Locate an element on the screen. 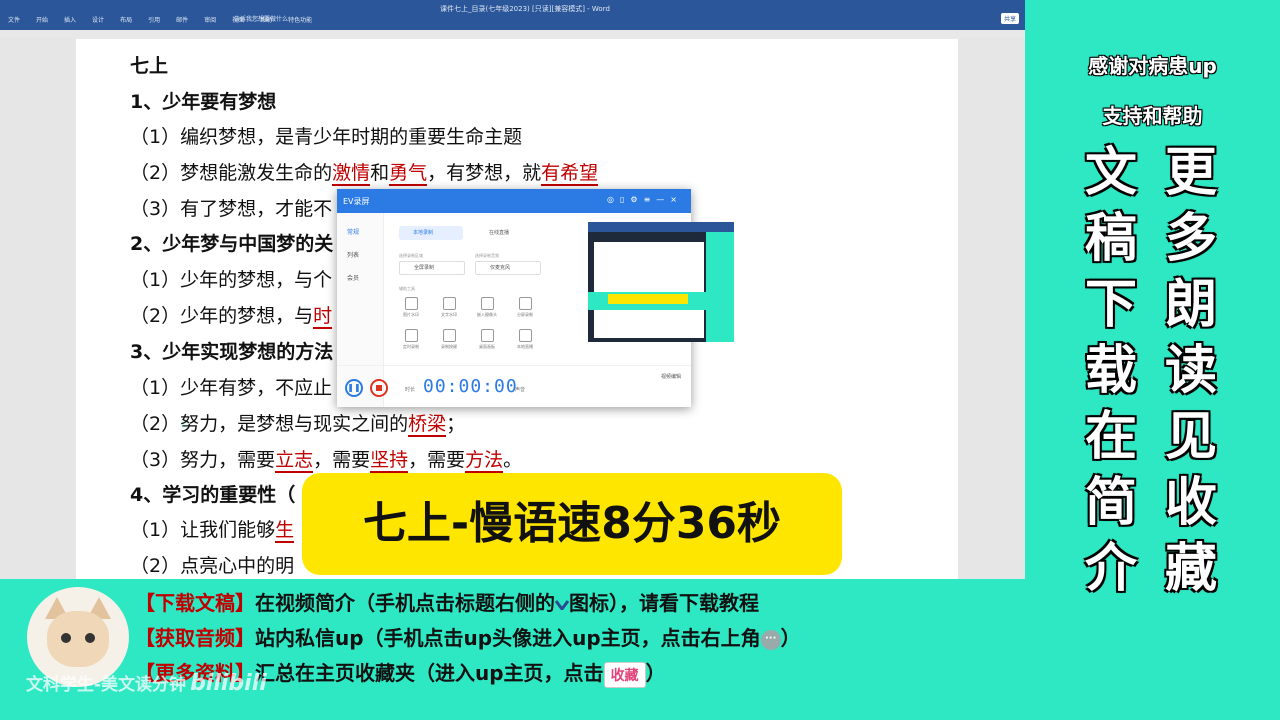  doc-heading: 七上 is located at coordinates (149, 64).